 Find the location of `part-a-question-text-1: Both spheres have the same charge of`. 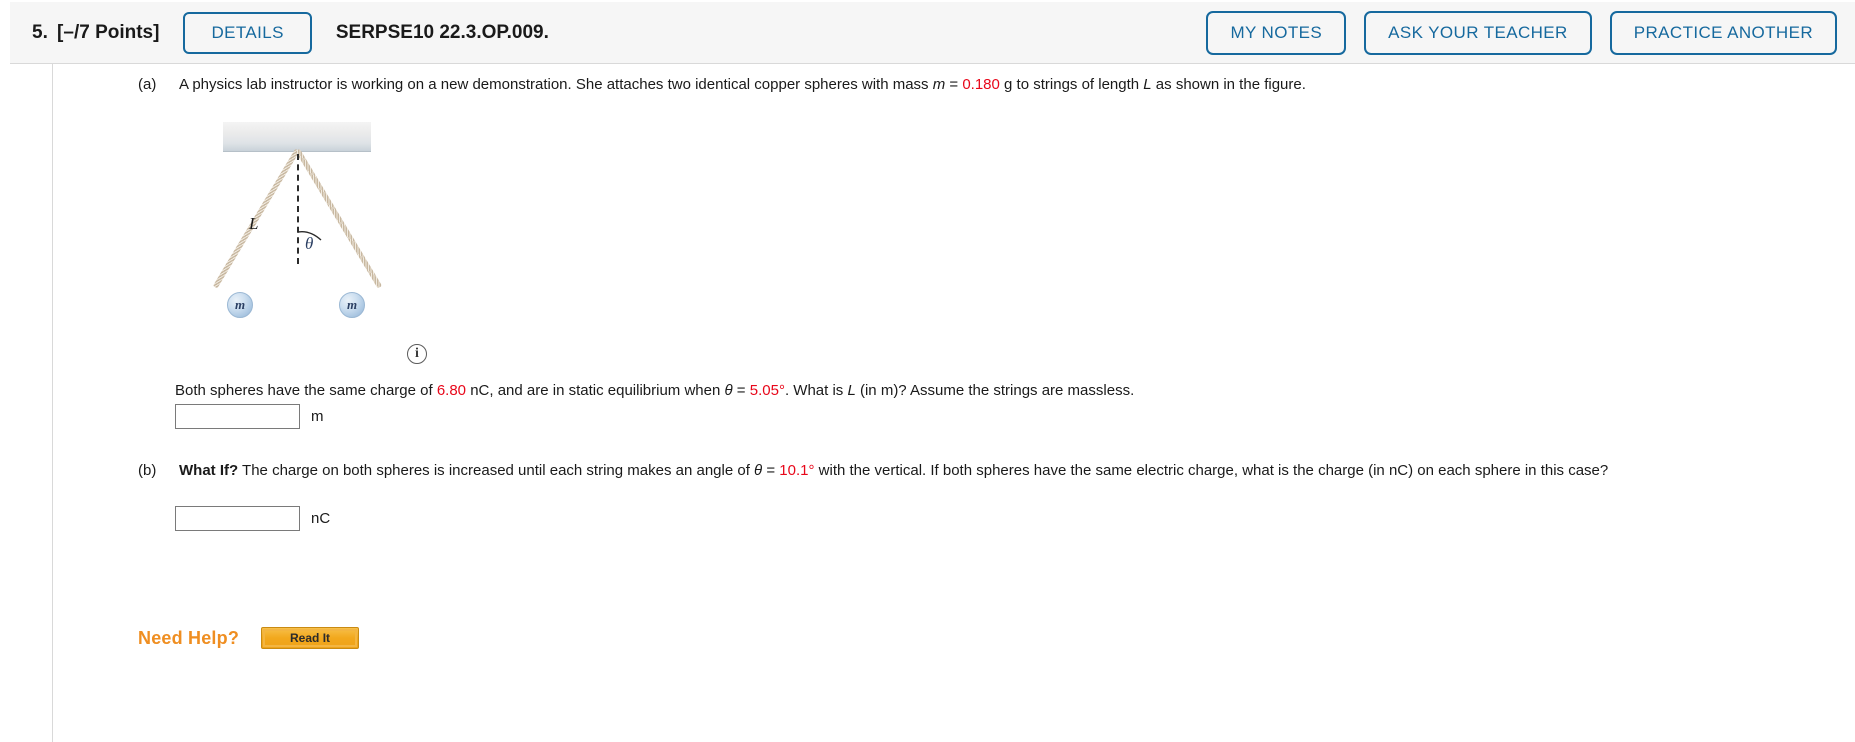

part-a-question-text-1: Both spheres have the same charge of is located at coordinates (306, 390).